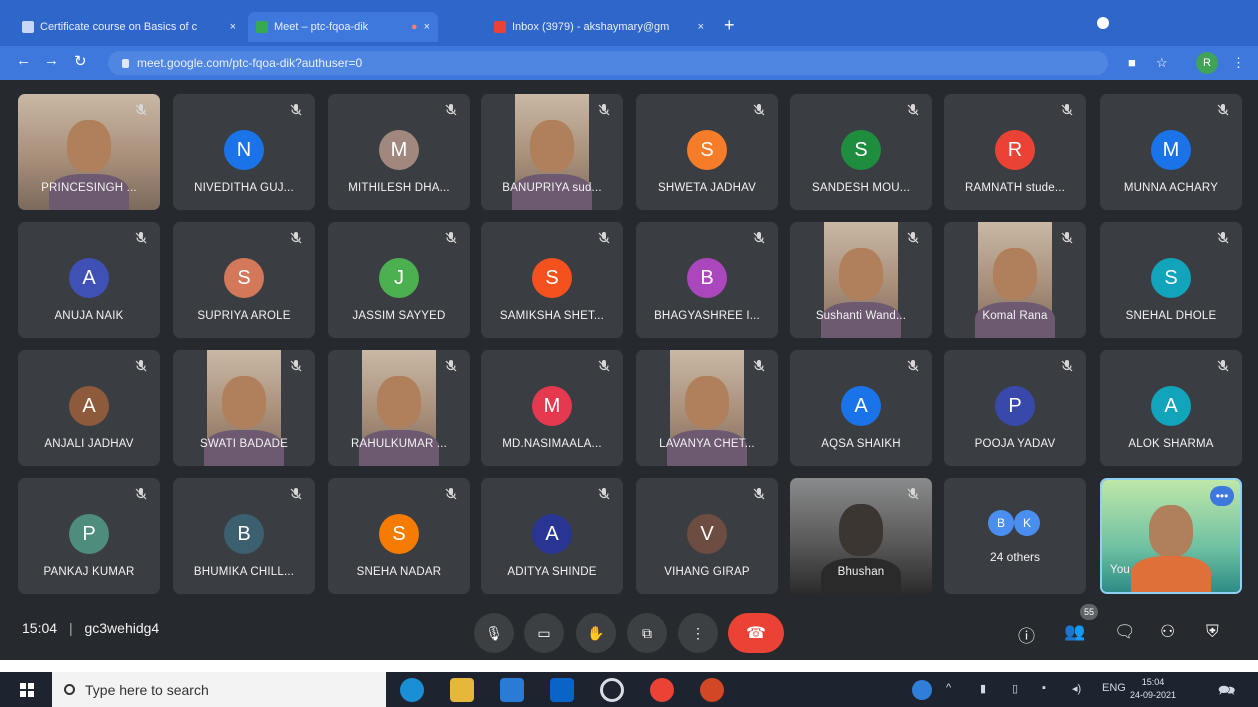 The width and height of the screenshot is (1258, 707). What do you see at coordinates (343, 27) in the screenshot?
I see `tab-meet: Meet – ptc-fqoa-dik ● ×` at bounding box center [343, 27].